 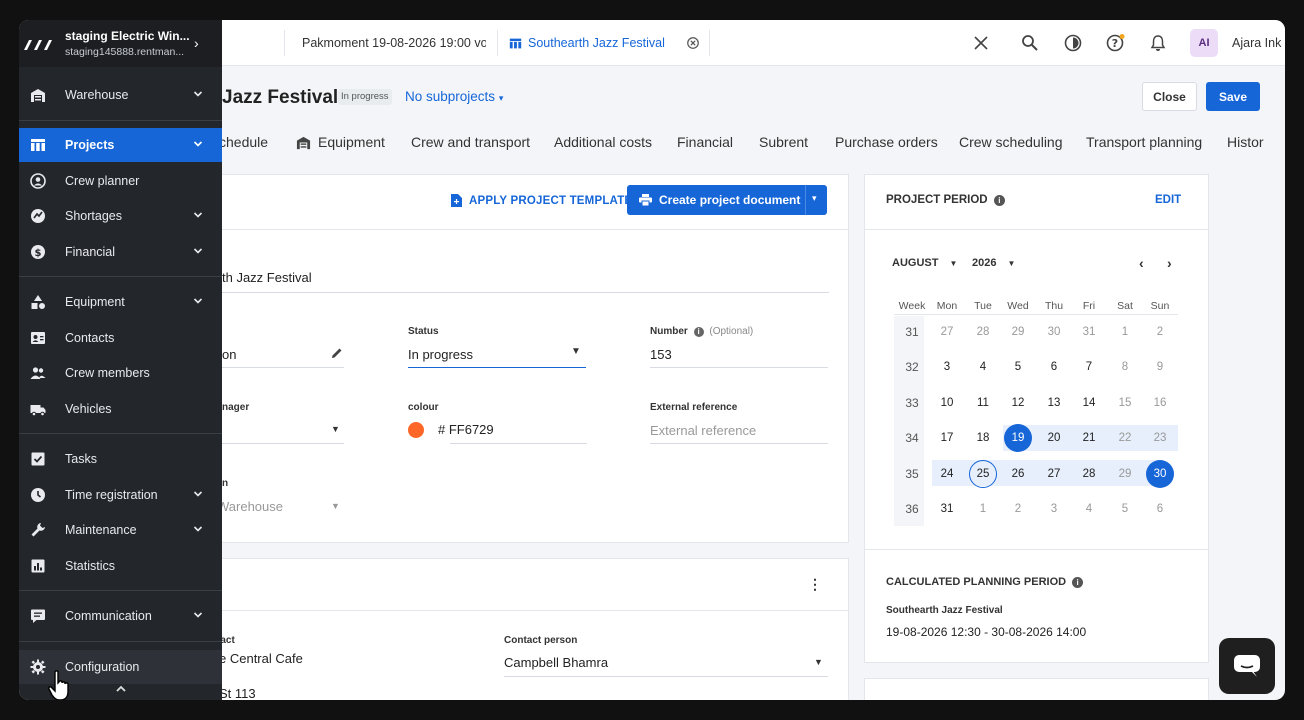 I want to click on name-field-value: on, so click(x=229, y=354).